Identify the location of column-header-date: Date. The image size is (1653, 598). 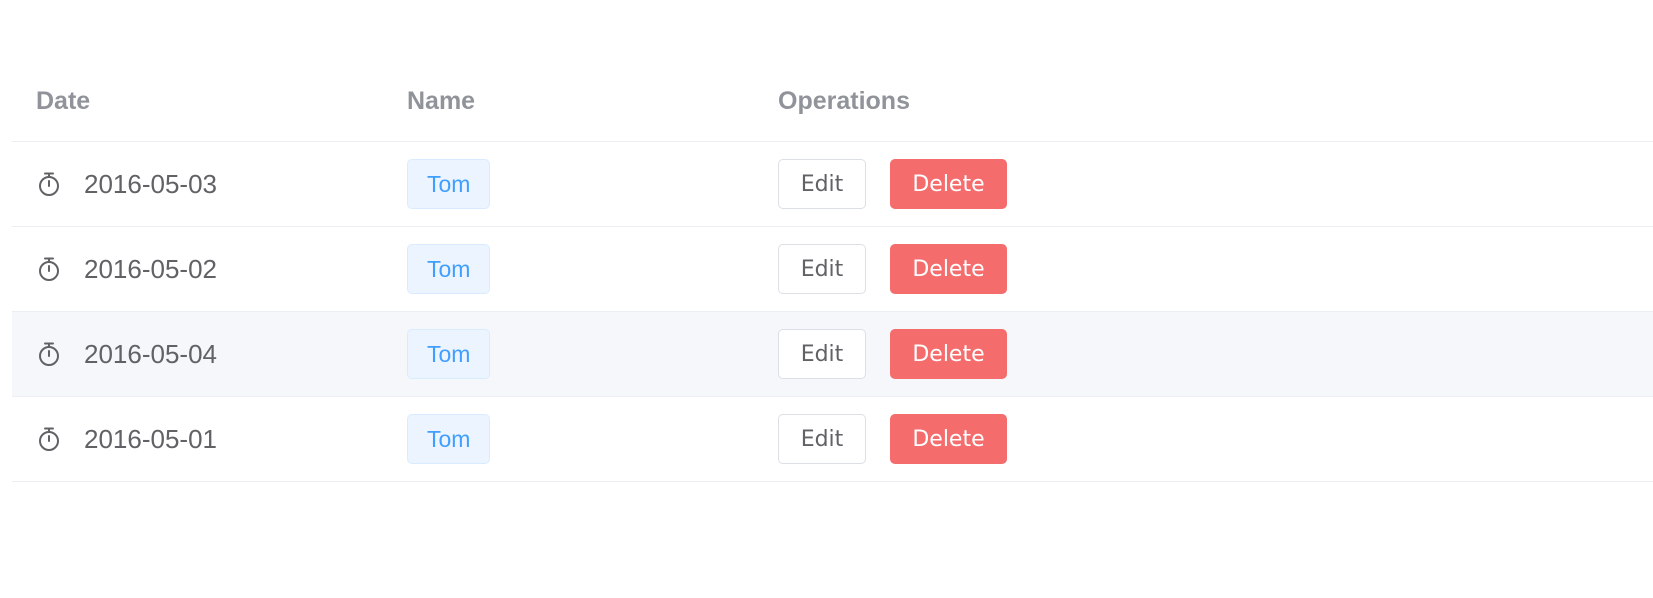
(197, 101).